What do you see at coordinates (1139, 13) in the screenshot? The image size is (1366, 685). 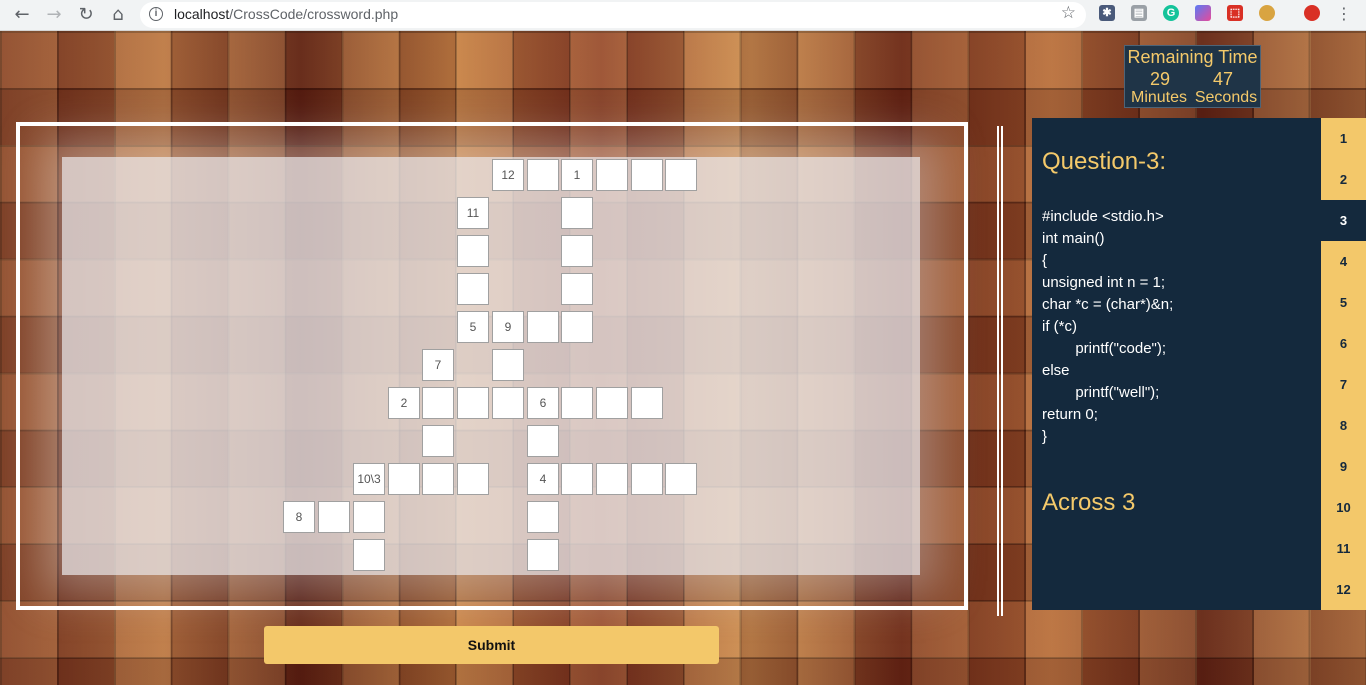 I see `extension-icon-2: ▤` at bounding box center [1139, 13].